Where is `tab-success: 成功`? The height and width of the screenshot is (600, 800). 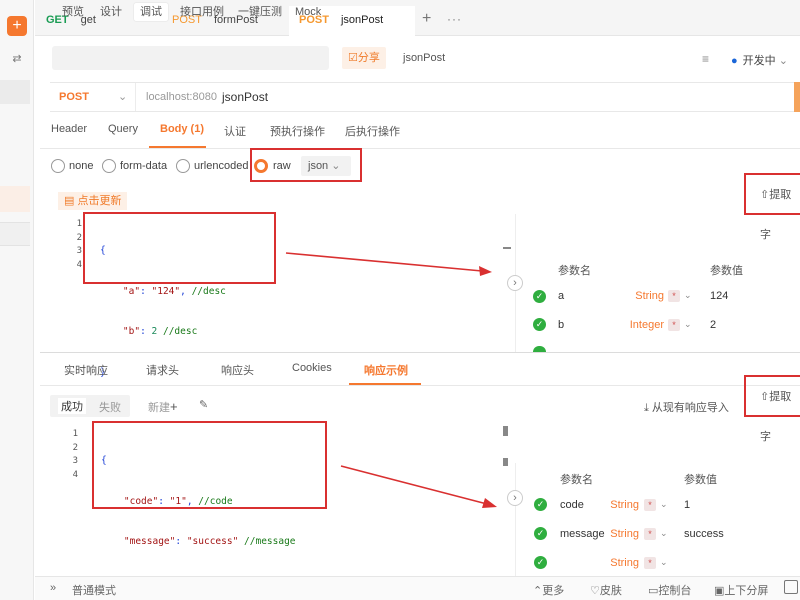
tab-success: 成功 is located at coordinates (72, 406).